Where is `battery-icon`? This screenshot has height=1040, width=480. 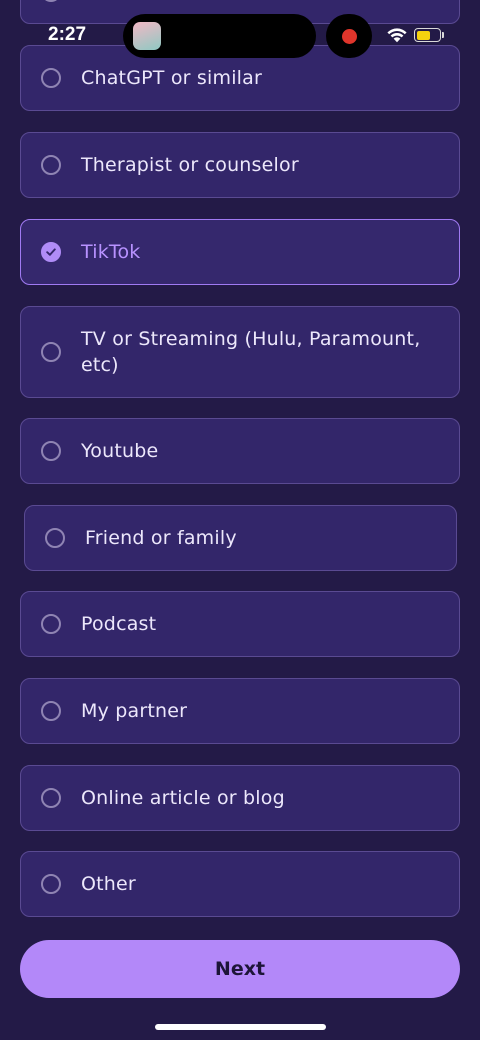
battery-icon is located at coordinates (427, 35).